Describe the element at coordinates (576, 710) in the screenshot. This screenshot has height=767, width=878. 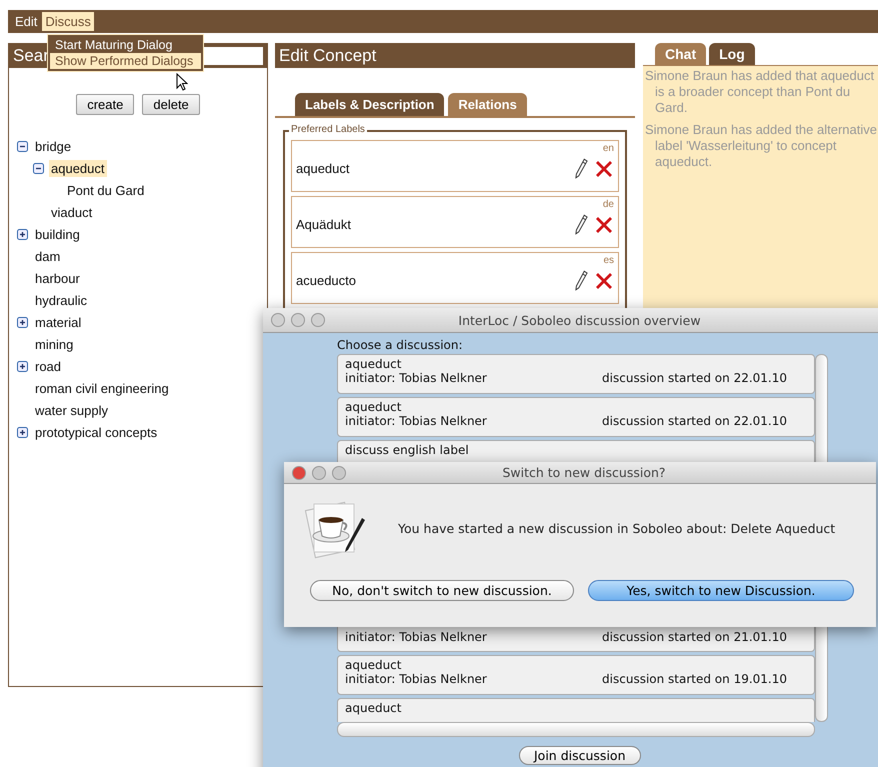
I see `discussion-item: aqueduct` at that location.